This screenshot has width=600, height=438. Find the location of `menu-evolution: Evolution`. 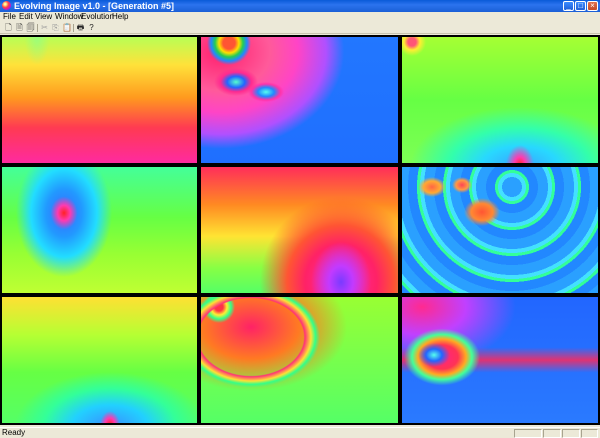

menu-evolution: Evolution is located at coordinates (97, 17).